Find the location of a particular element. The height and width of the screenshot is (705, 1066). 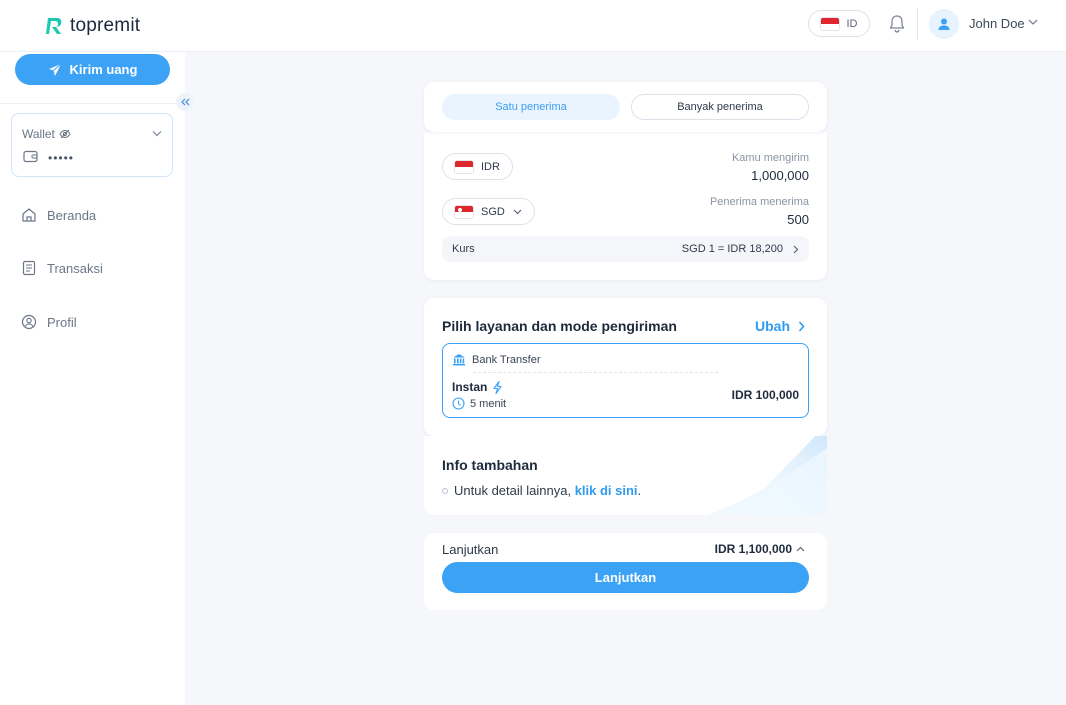

user-name: John Doe is located at coordinates (997, 23).